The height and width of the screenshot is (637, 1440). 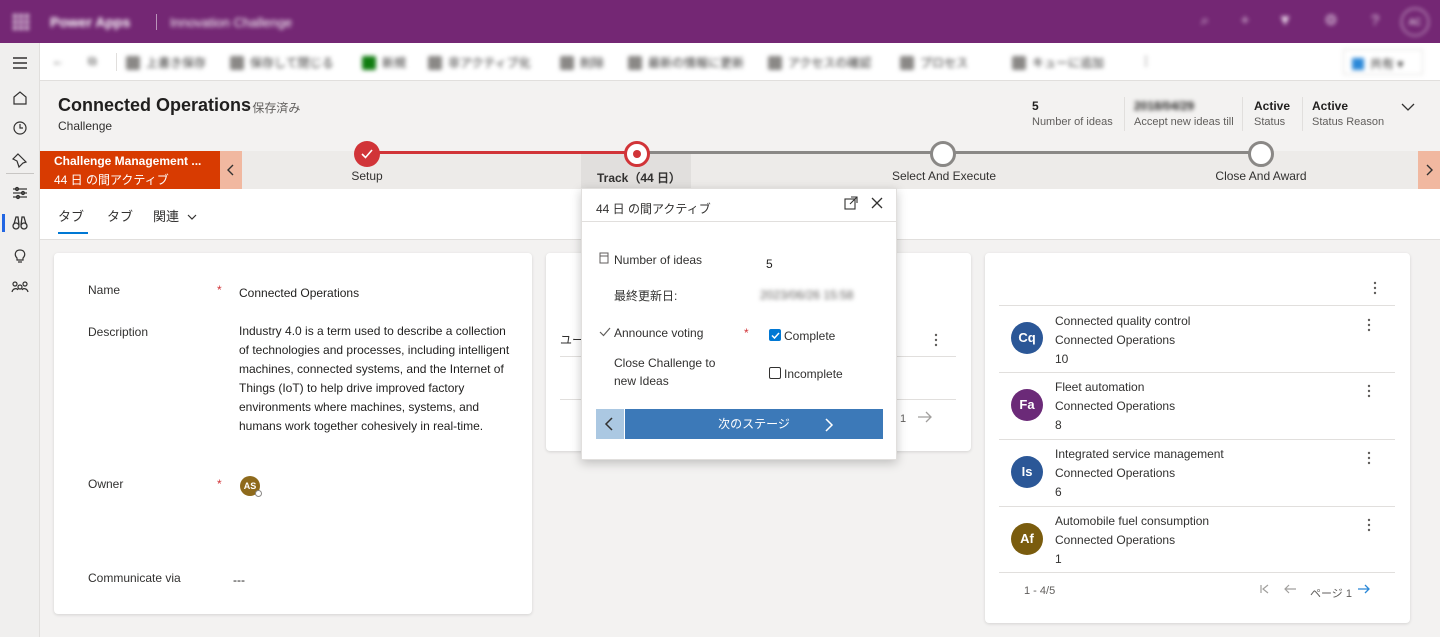 What do you see at coordinates (1184, 113) in the screenshot?
I see `header-field-accept-ideas-till: 2018/04/29 Accept new ideas till` at bounding box center [1184, 113].